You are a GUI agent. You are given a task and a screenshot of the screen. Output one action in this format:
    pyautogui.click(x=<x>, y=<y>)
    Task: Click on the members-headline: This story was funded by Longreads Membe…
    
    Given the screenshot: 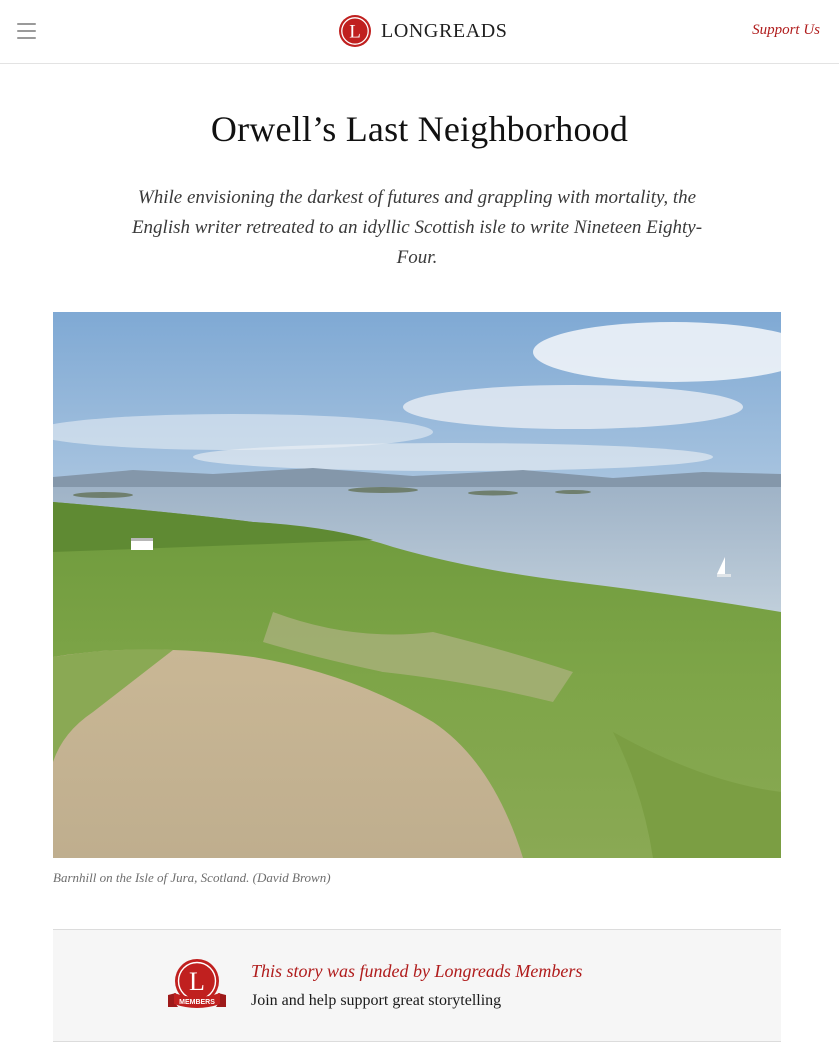 What is the action you would take?
    pyautogui.click(x=416, y=971)
    